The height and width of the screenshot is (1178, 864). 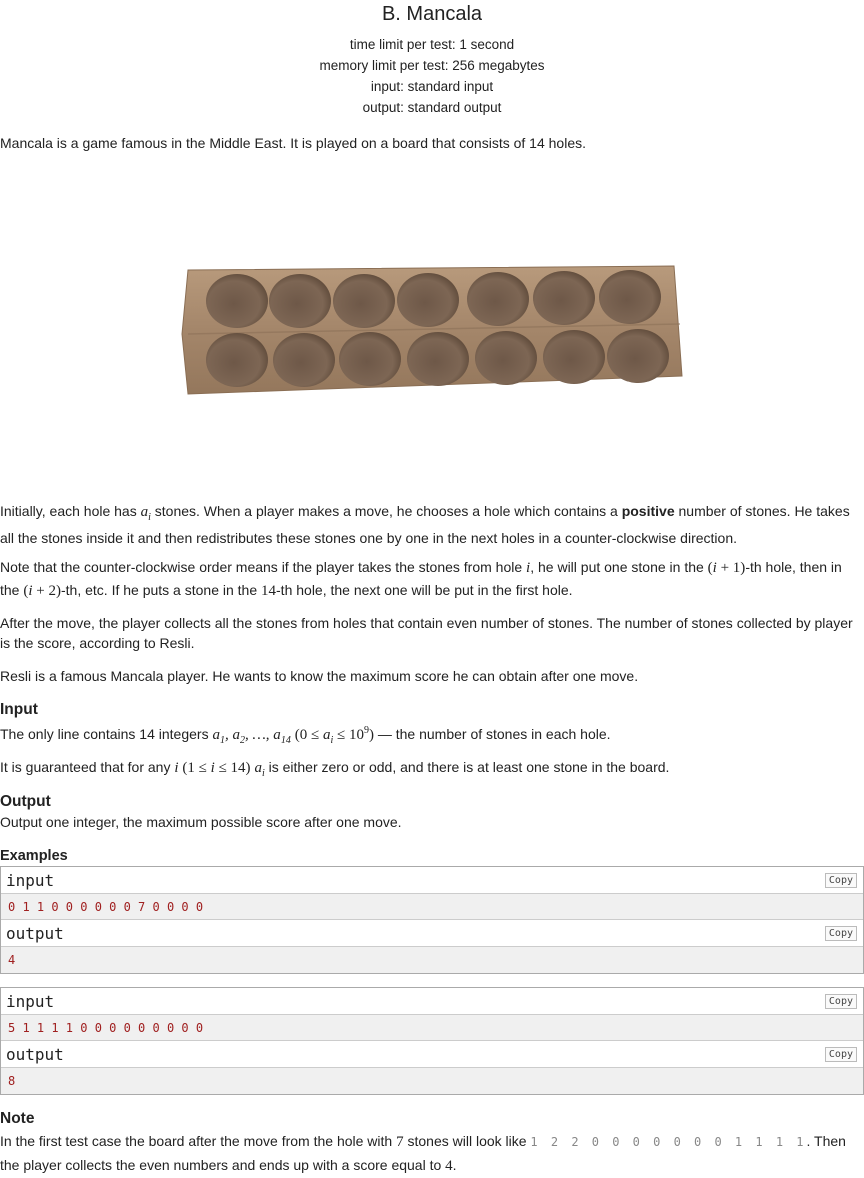 I want to click on memory-limit: memory limit per test: 256 megabytes, so click(x=432, y=65).